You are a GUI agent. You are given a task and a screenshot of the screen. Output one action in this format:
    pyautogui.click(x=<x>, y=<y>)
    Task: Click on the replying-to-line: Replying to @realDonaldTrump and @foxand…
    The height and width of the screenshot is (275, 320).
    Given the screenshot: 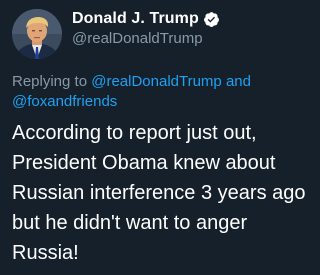 What is the action you would take?
    pyautogui.click(x=160, y=92)
    